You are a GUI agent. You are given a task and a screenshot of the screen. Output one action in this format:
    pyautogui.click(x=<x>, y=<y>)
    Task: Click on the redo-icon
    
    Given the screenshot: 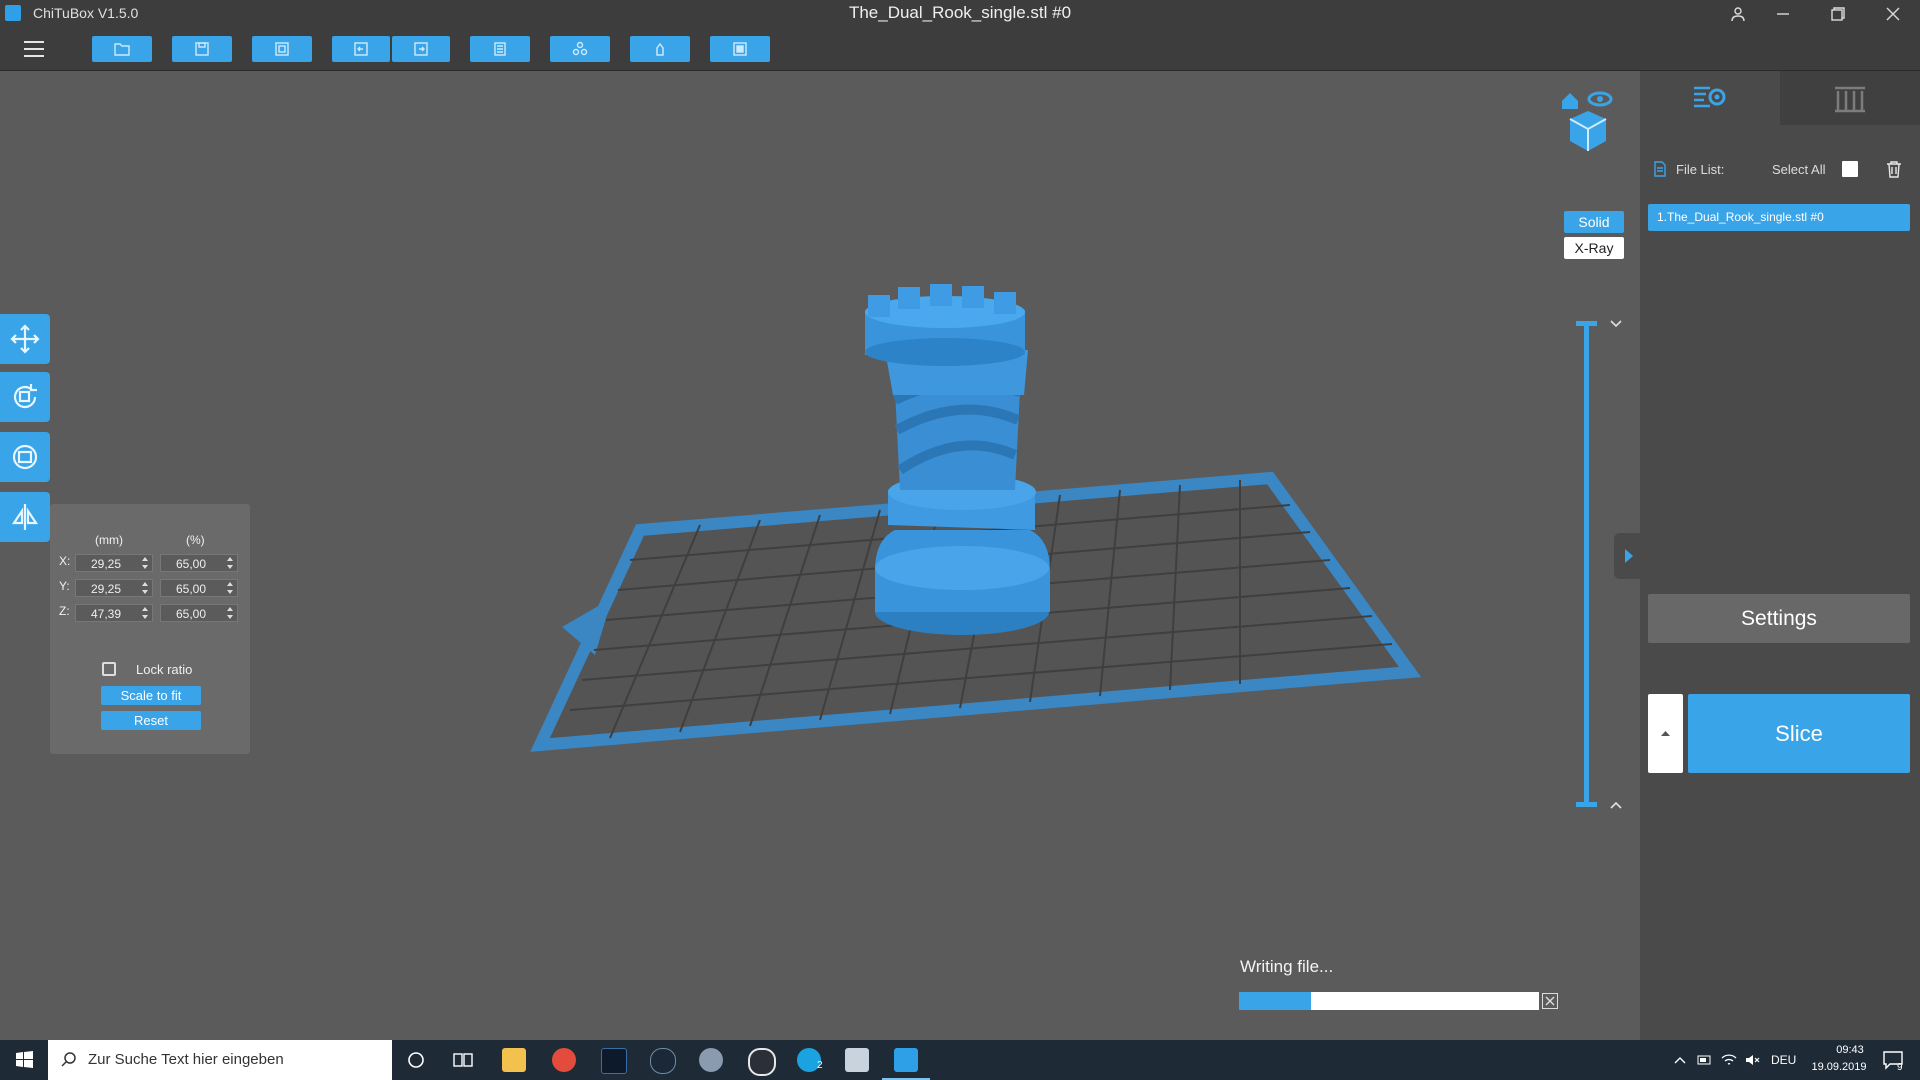 What is the action you would take?
    pyautogui.click(x=421, y=49)
    